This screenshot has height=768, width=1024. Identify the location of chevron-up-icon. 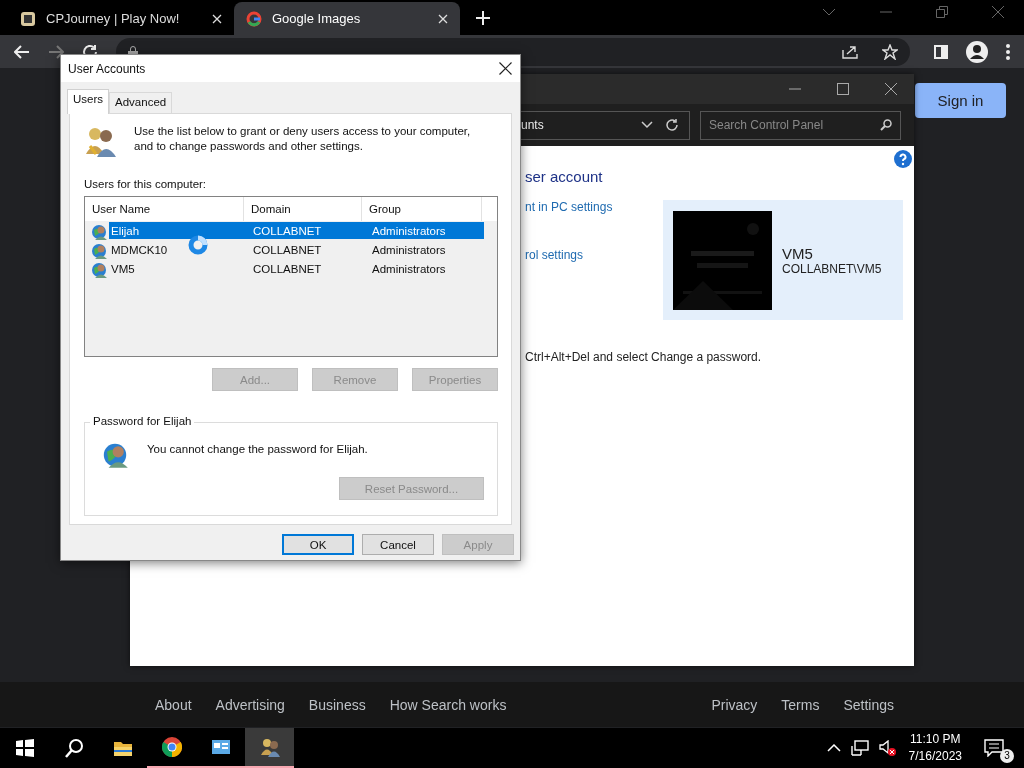
(833, 748).